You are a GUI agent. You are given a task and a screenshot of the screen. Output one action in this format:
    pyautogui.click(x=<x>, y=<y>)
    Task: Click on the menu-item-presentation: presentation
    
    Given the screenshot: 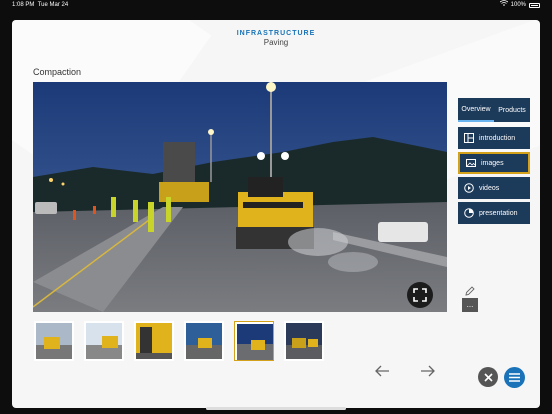 What is the action you would take?
    pyautogui.click(x=494, y=213)
    